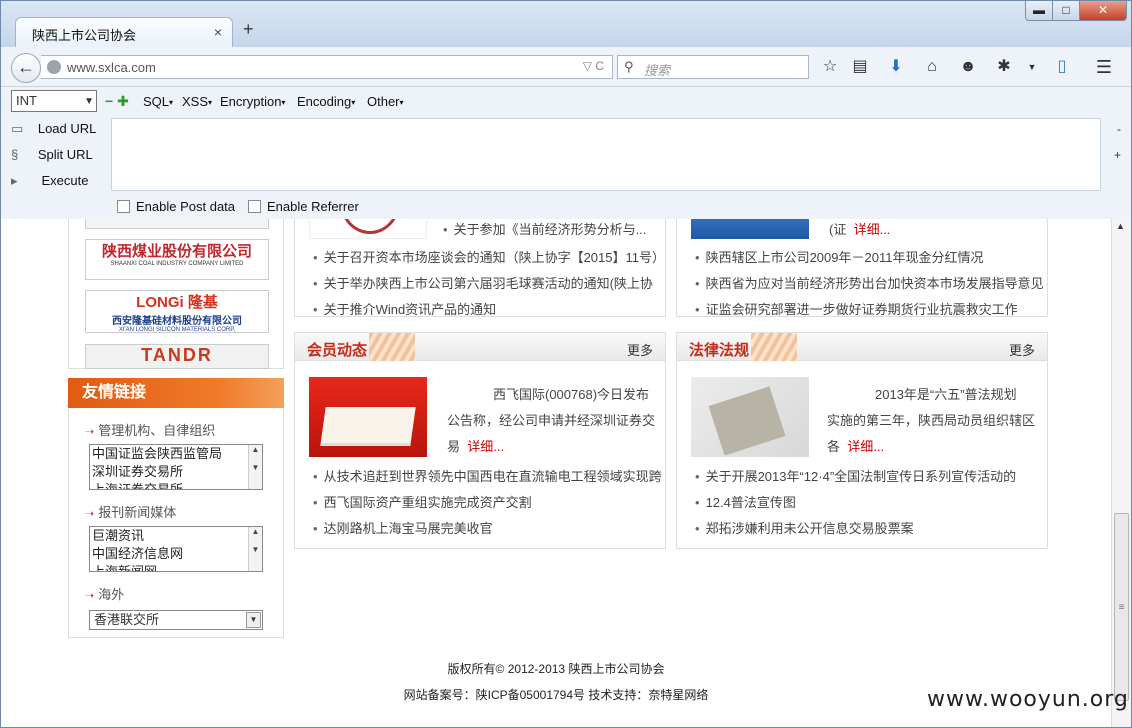  I want to click on news-title: 关于推介Wind资讯产品的通知, so click(410, 309).